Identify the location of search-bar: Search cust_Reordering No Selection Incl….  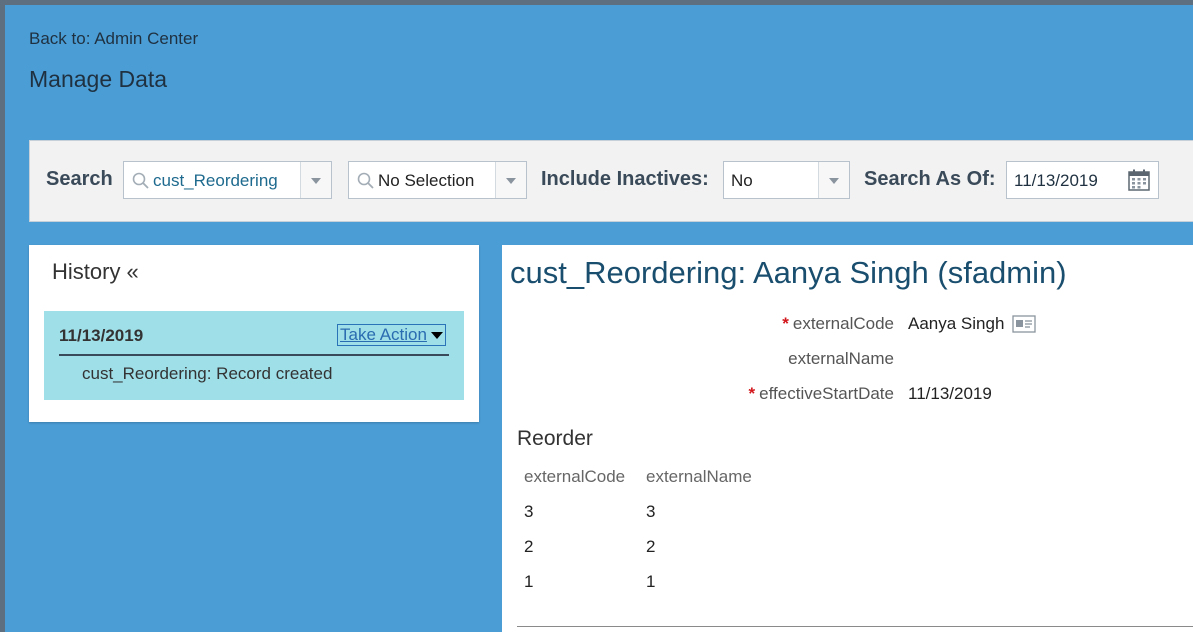
(611, 181).